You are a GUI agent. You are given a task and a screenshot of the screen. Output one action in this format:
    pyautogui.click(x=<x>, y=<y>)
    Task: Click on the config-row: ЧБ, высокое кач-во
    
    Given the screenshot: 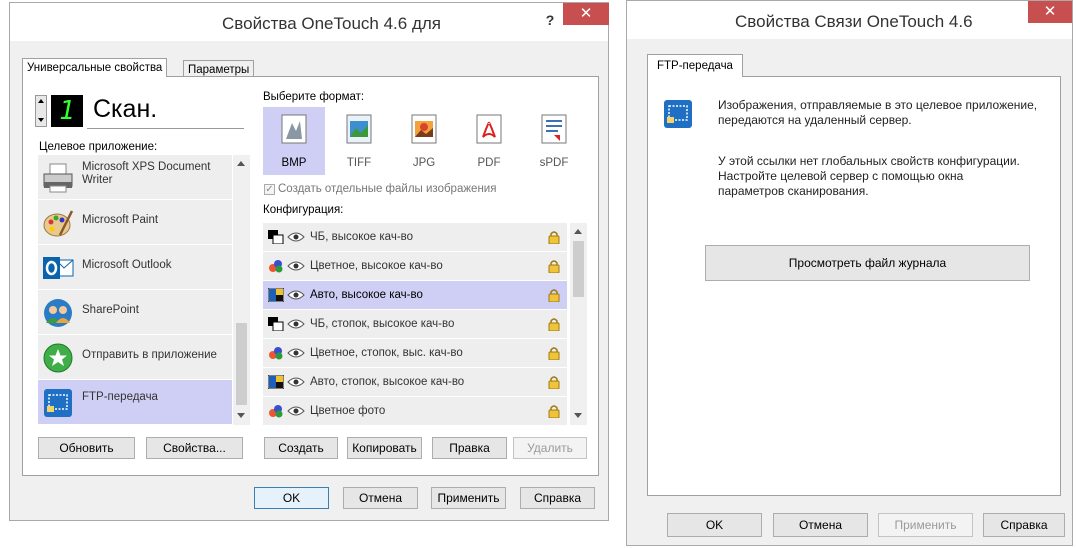 What is the action you would take?
    pyautogui.click(x=415, y=237)
    